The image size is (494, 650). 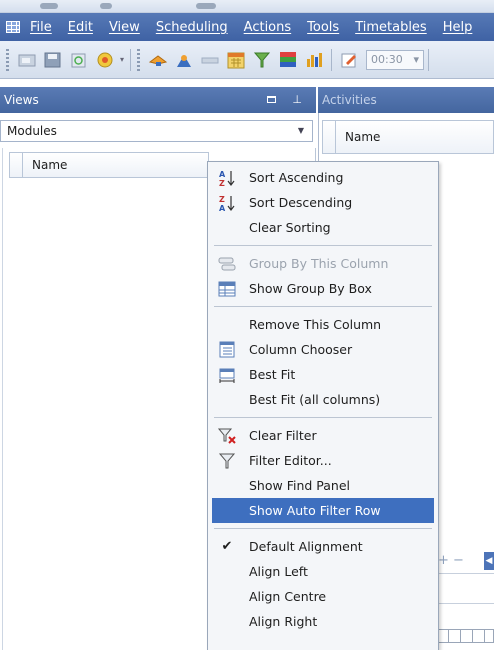 I want to click on menu-tools: Tools, so click(x=323, y=27).